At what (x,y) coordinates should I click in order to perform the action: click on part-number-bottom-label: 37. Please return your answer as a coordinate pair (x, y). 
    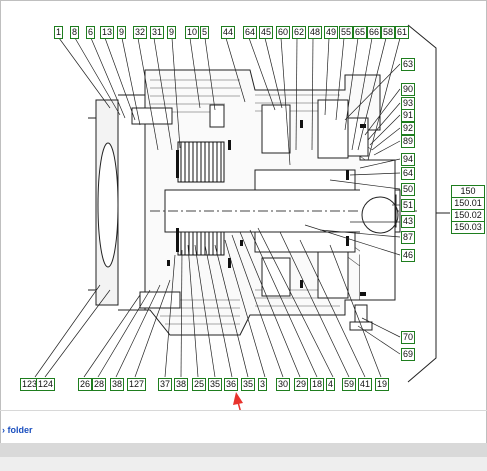
    Looking at the image, I should click on (165, 384).